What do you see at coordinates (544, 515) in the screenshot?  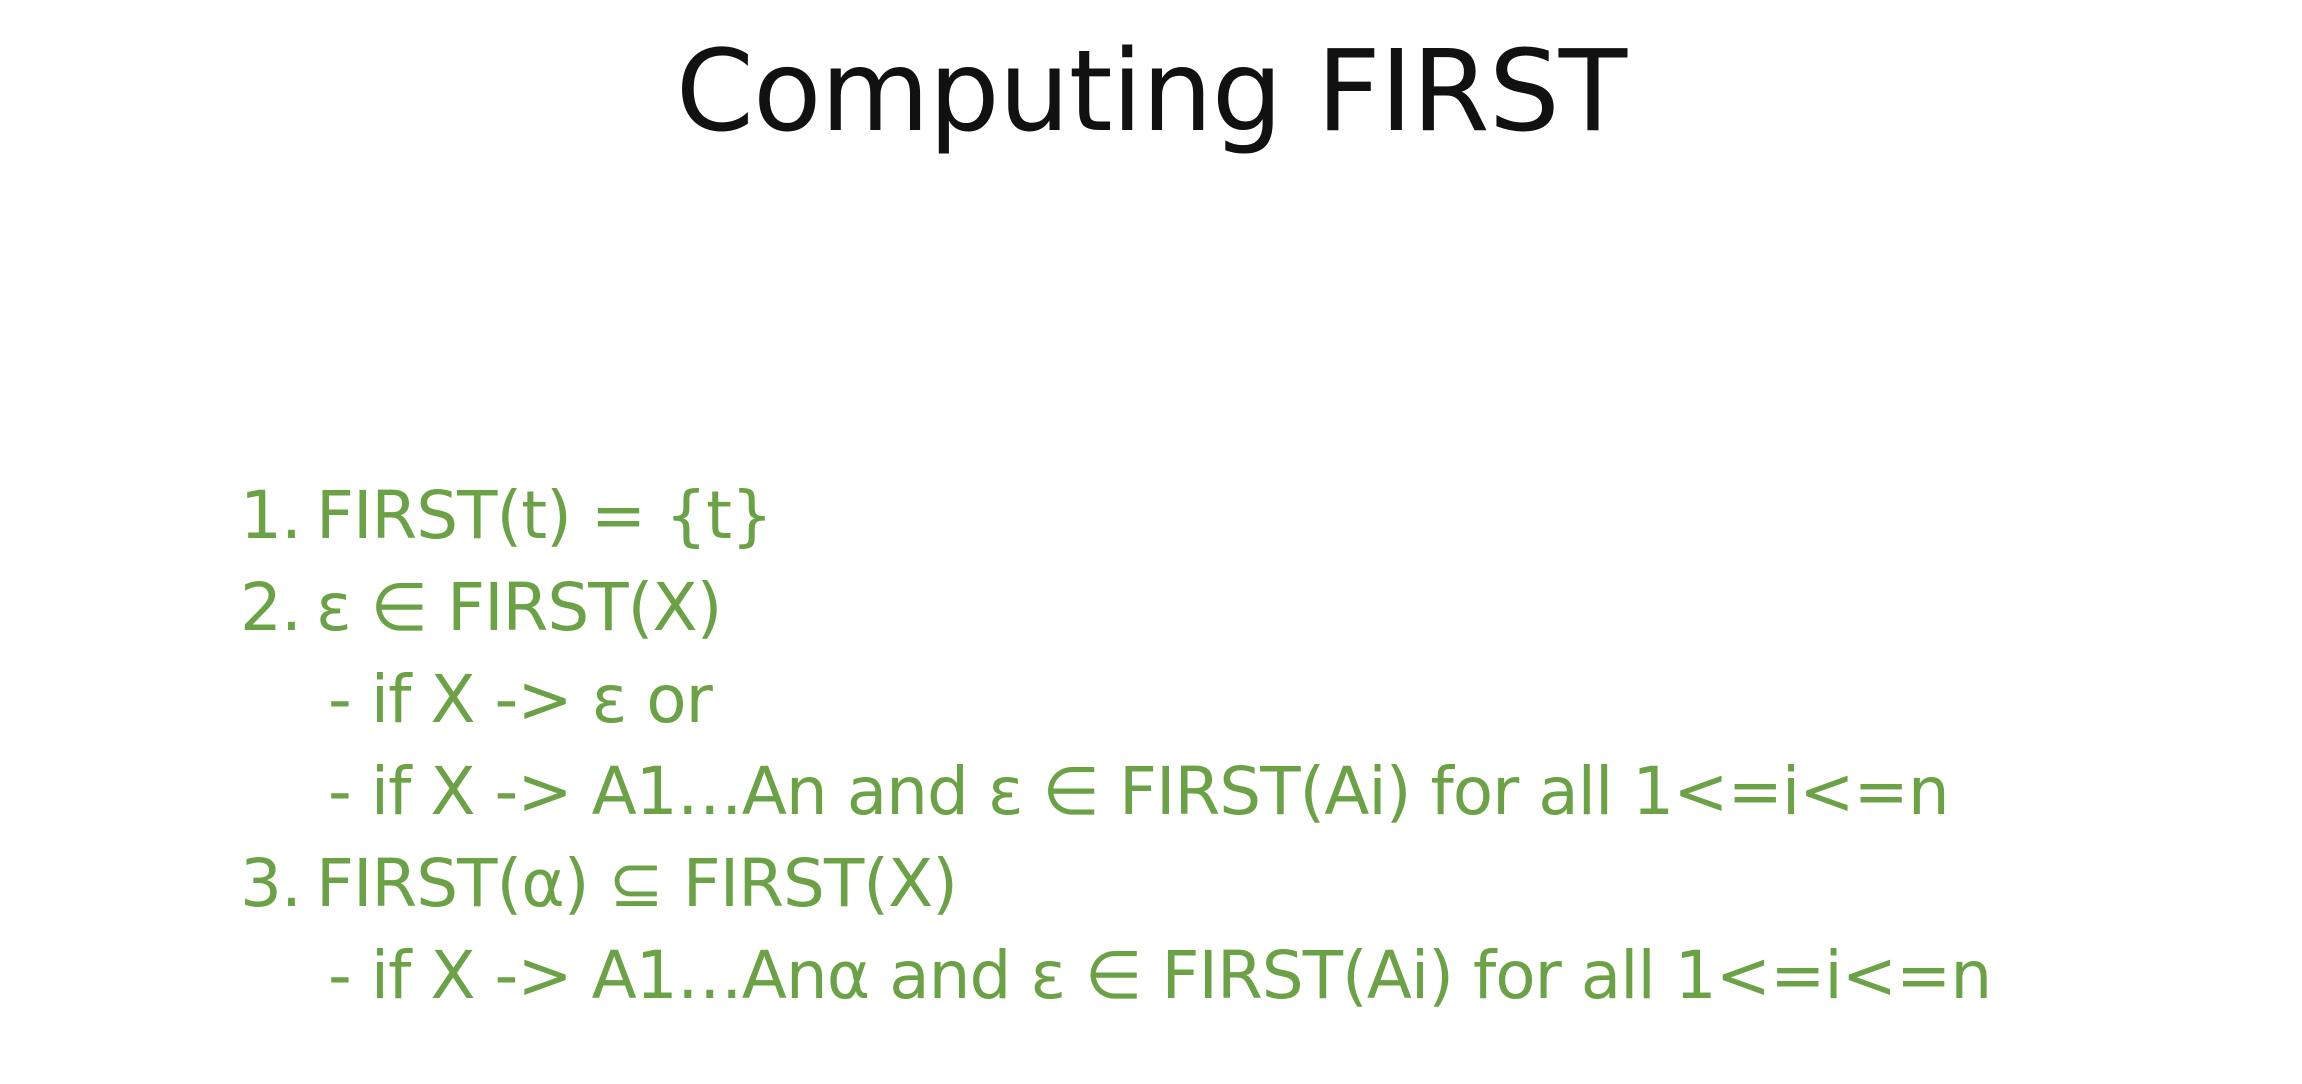 I see `rule-text: FIRST(t) = {t}` at bounding box center [544, 515].